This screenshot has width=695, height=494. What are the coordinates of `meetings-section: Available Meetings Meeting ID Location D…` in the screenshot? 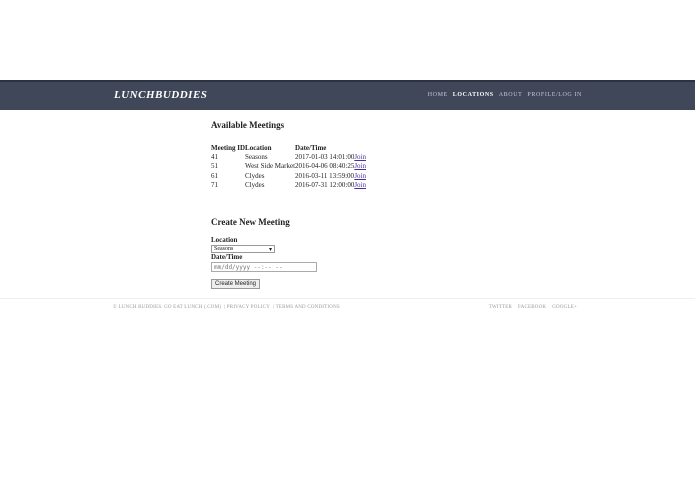 It's located at (288, 155).